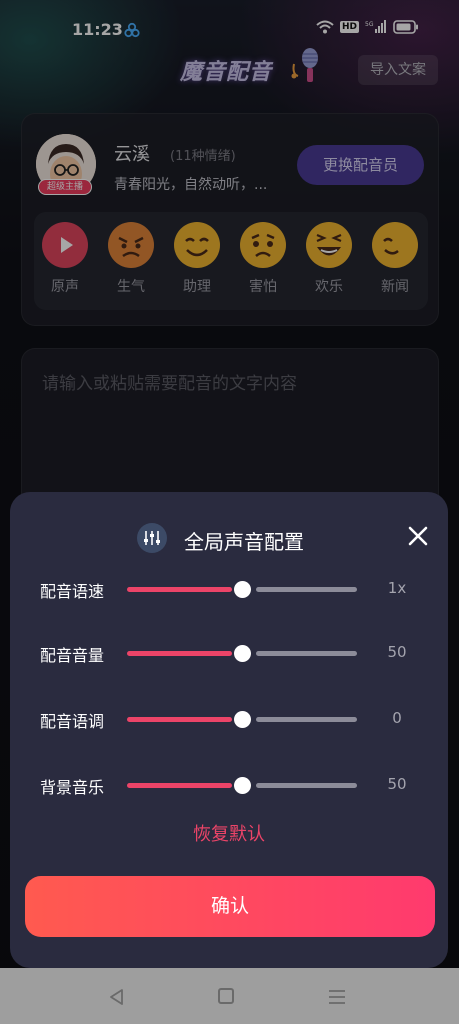 The height and width of the screenshot is (1024, 459). What do you see at coordinates (418, 536) in the screenshot?
I see `close-icon` at bounding box center [418, 536].